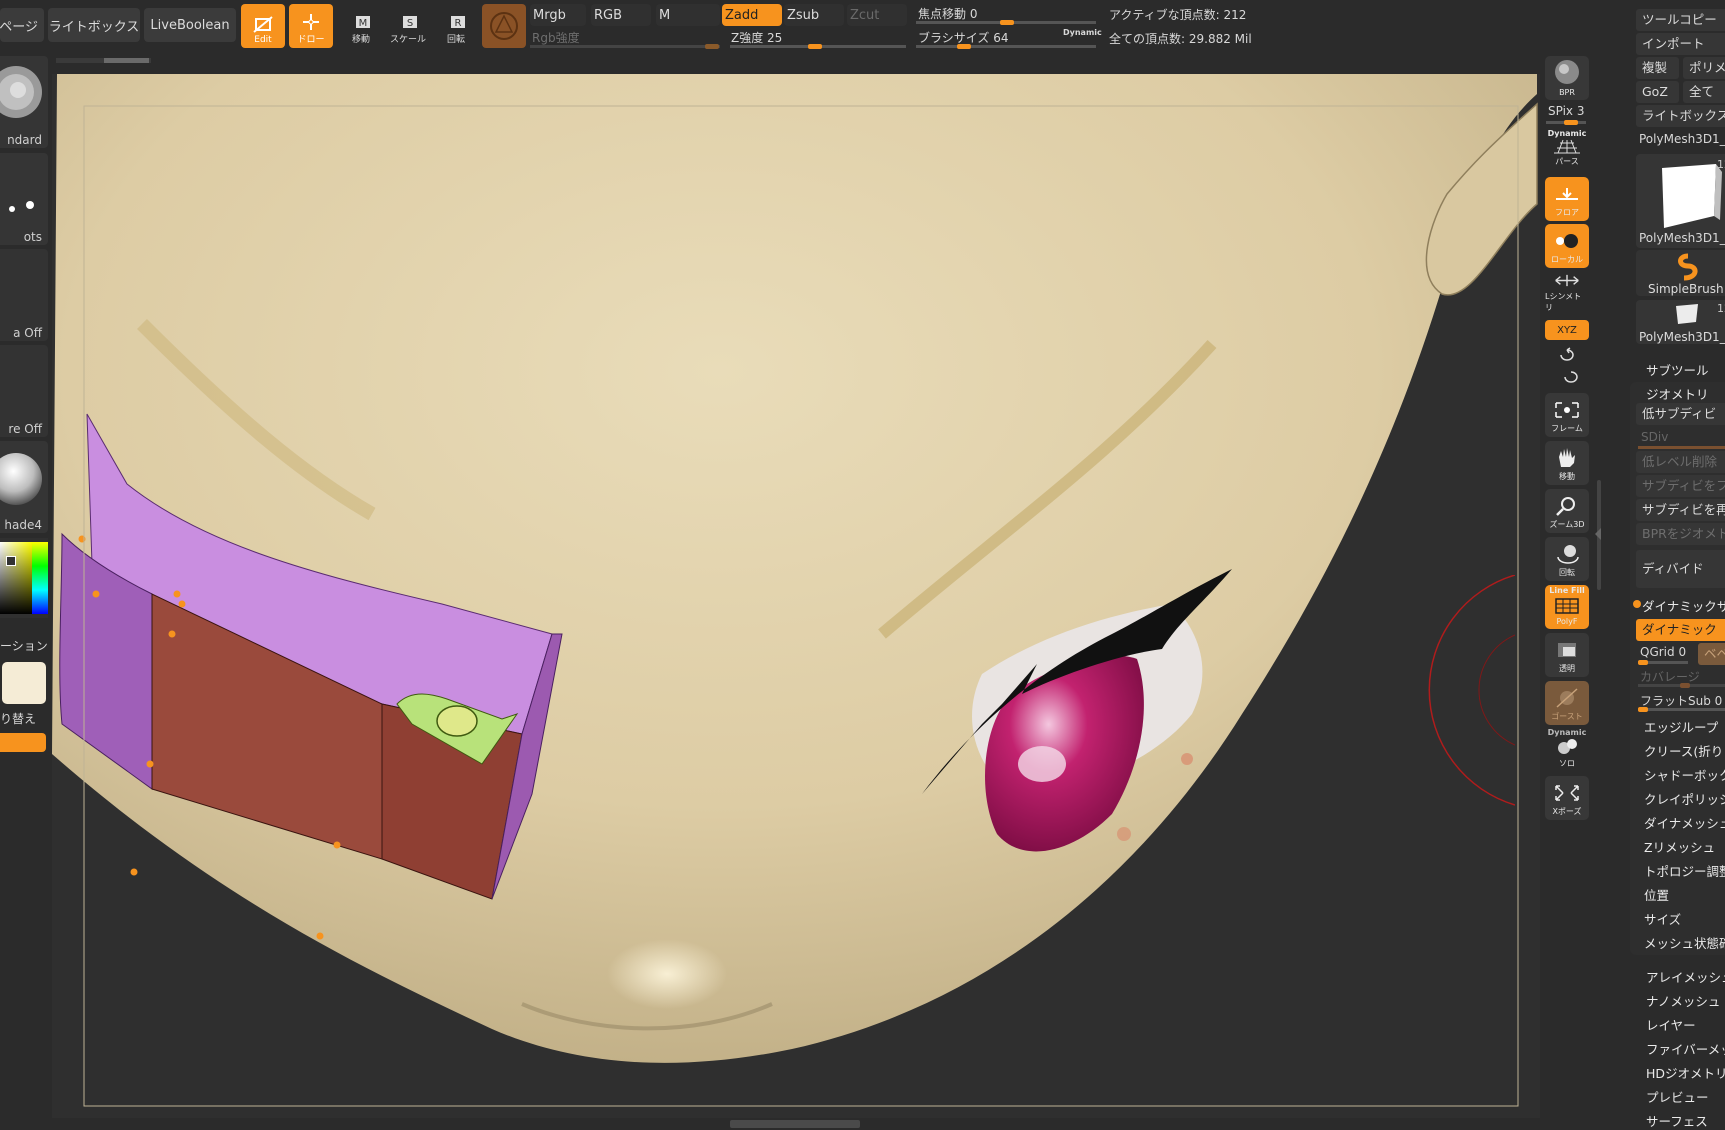  Describe the element at coordinates (1681, 447) in the screenshot. I see `sdiv-slider` at that location.